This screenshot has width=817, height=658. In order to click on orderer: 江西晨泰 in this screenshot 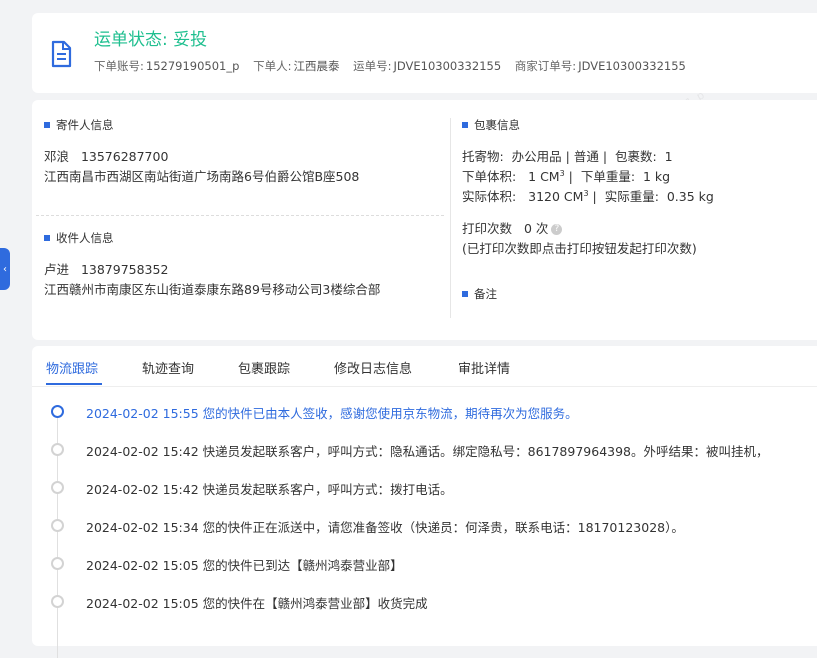, I will do `click(316, 66)`.